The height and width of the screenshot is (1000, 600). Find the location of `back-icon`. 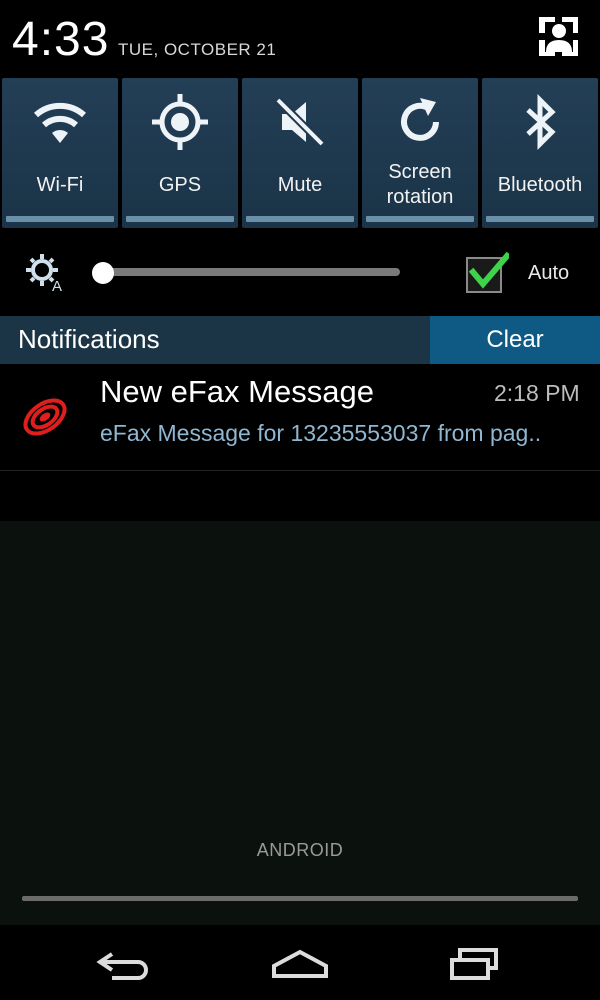

back-icon is located at coordinates (122, 966).